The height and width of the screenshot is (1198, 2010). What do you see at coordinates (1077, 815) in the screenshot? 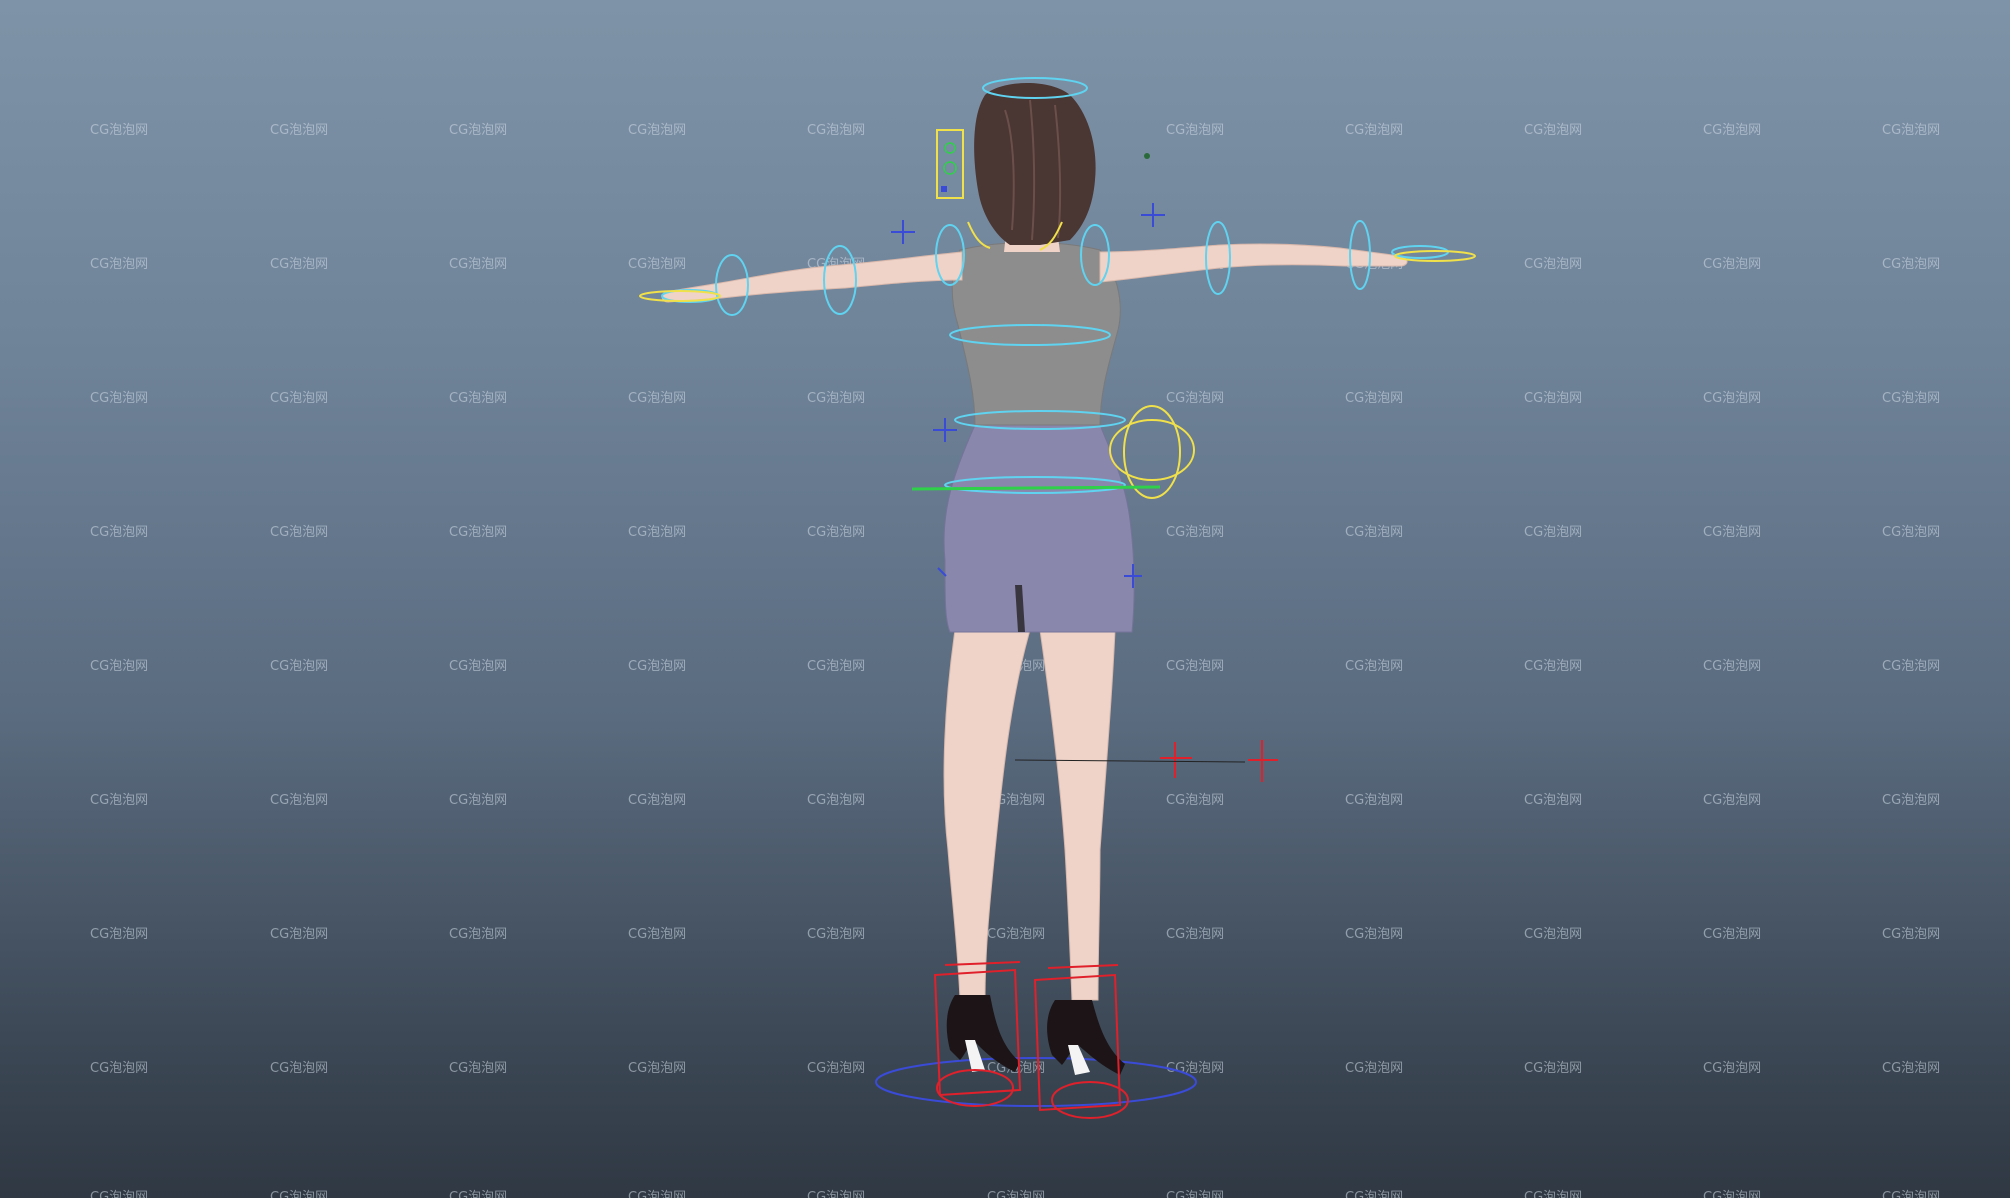
I see `right-leg` at bounding box center [1077, 815].